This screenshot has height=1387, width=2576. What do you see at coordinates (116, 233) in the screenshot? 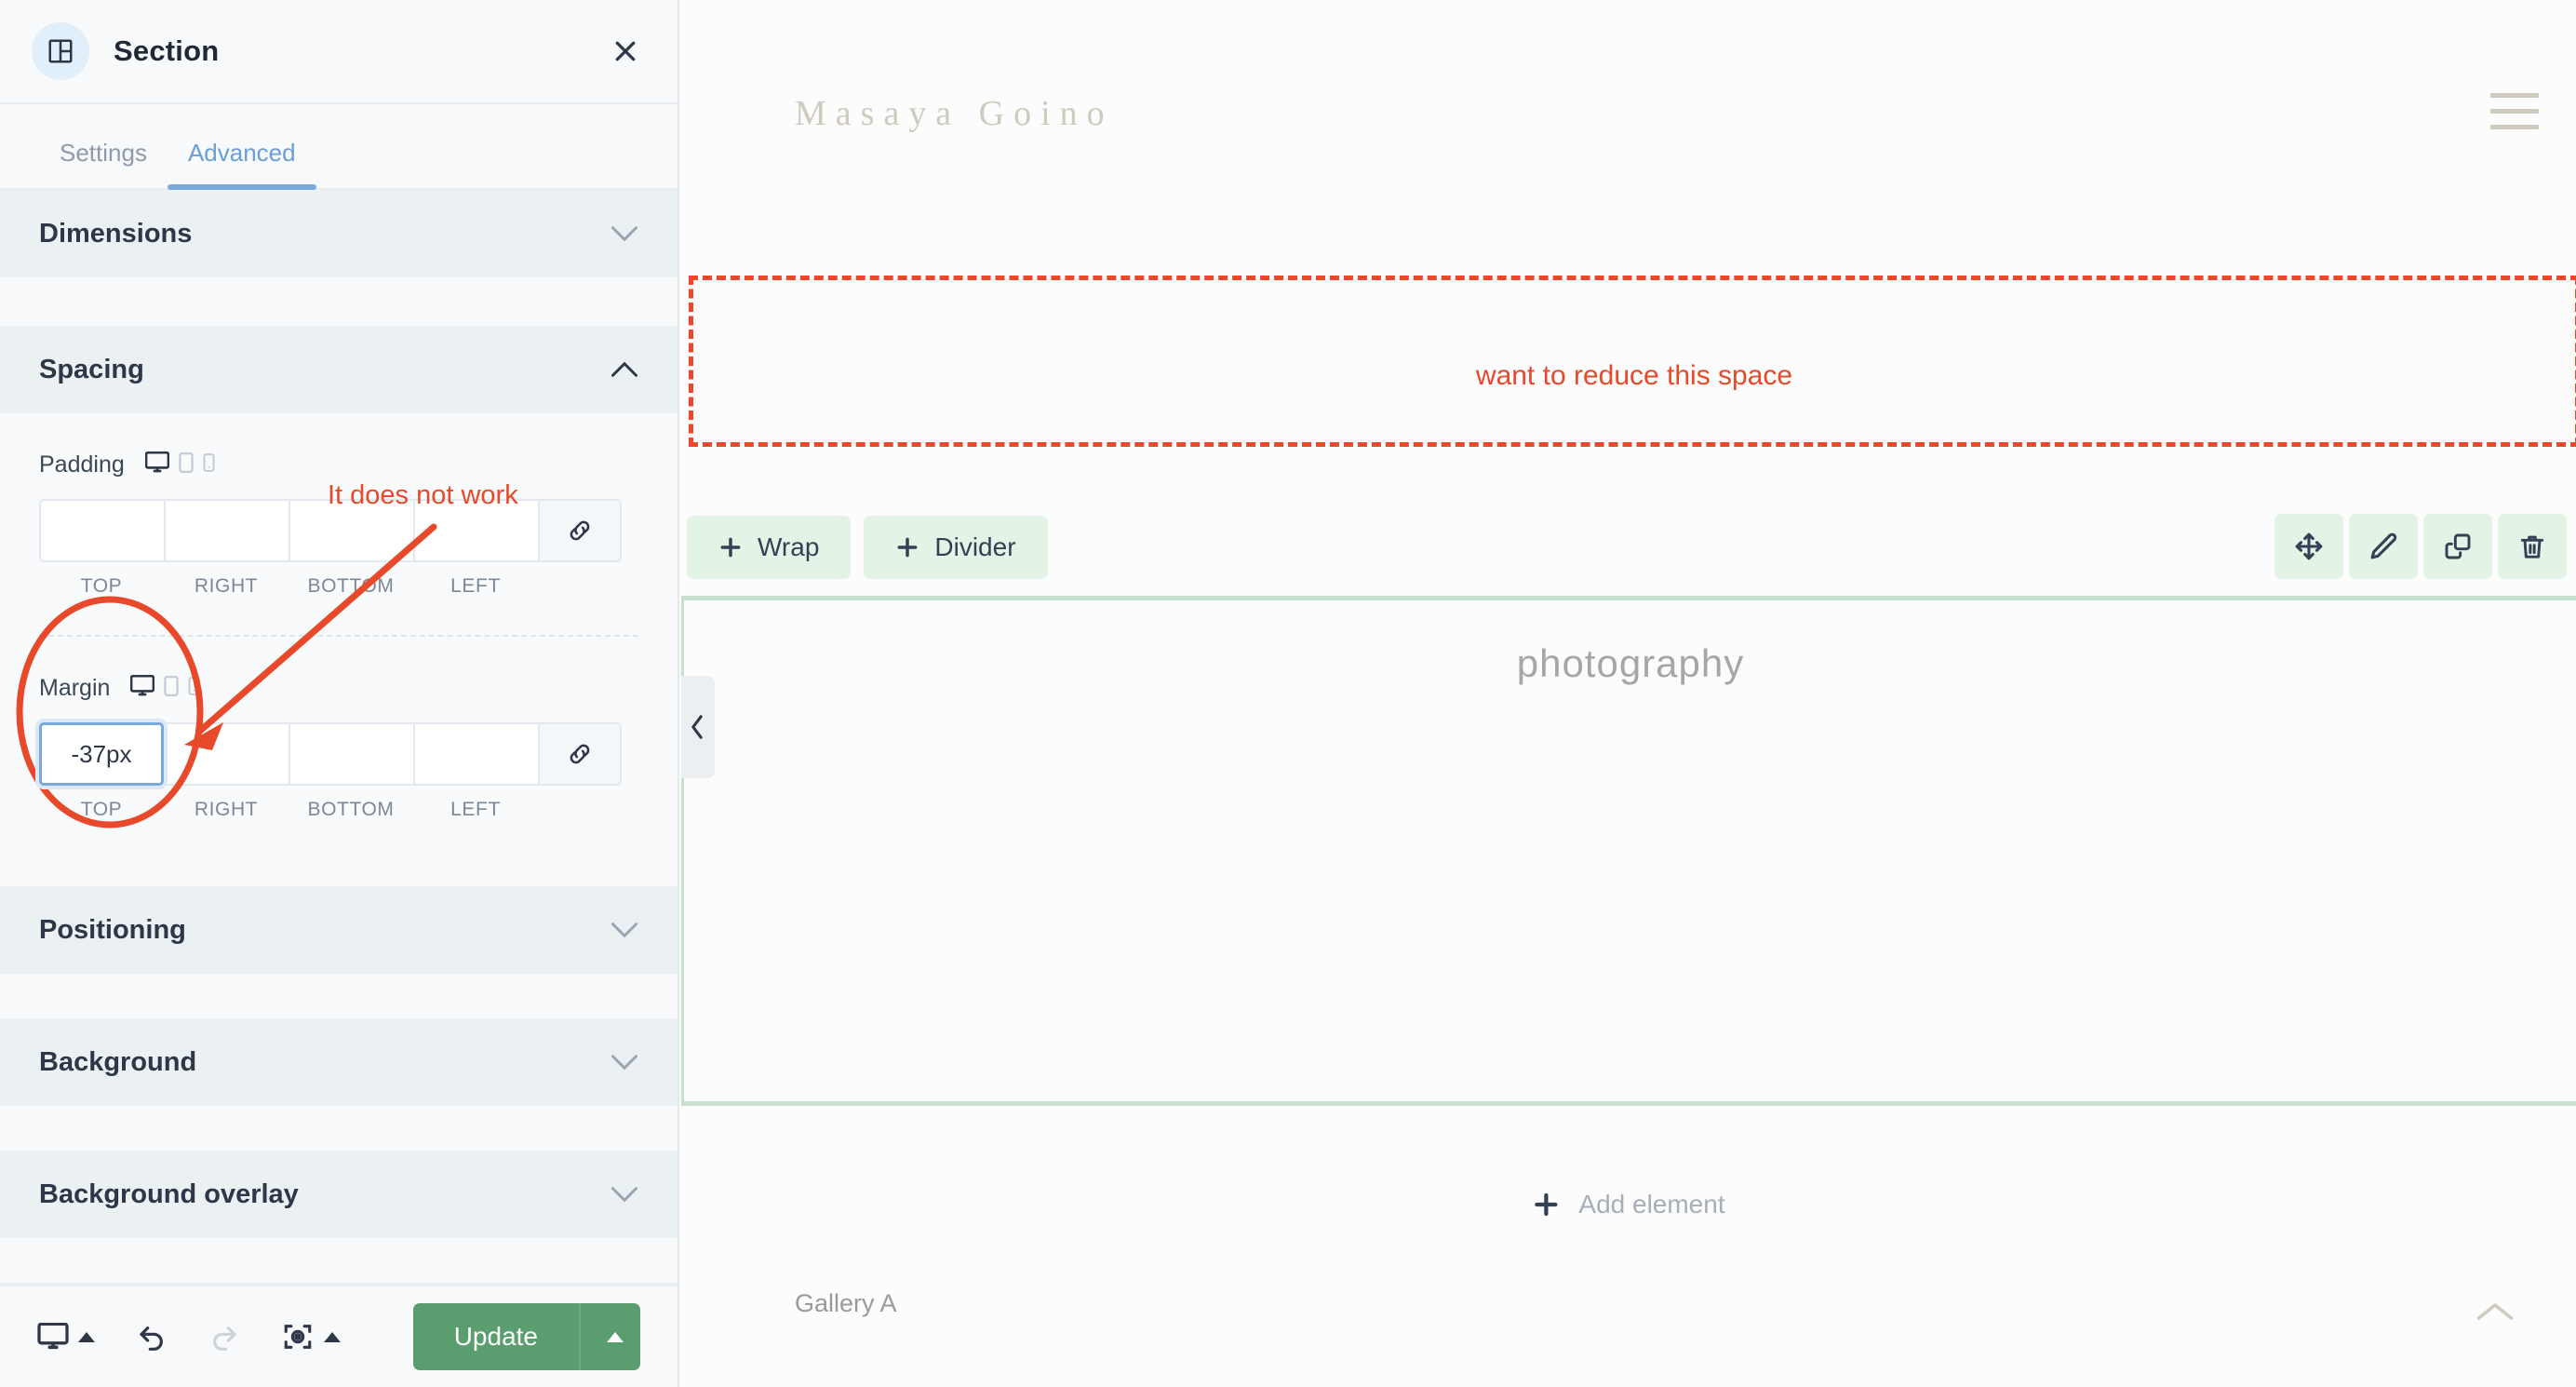
I see `accordion-label: Dimensions` at bounding box center [116, 233].